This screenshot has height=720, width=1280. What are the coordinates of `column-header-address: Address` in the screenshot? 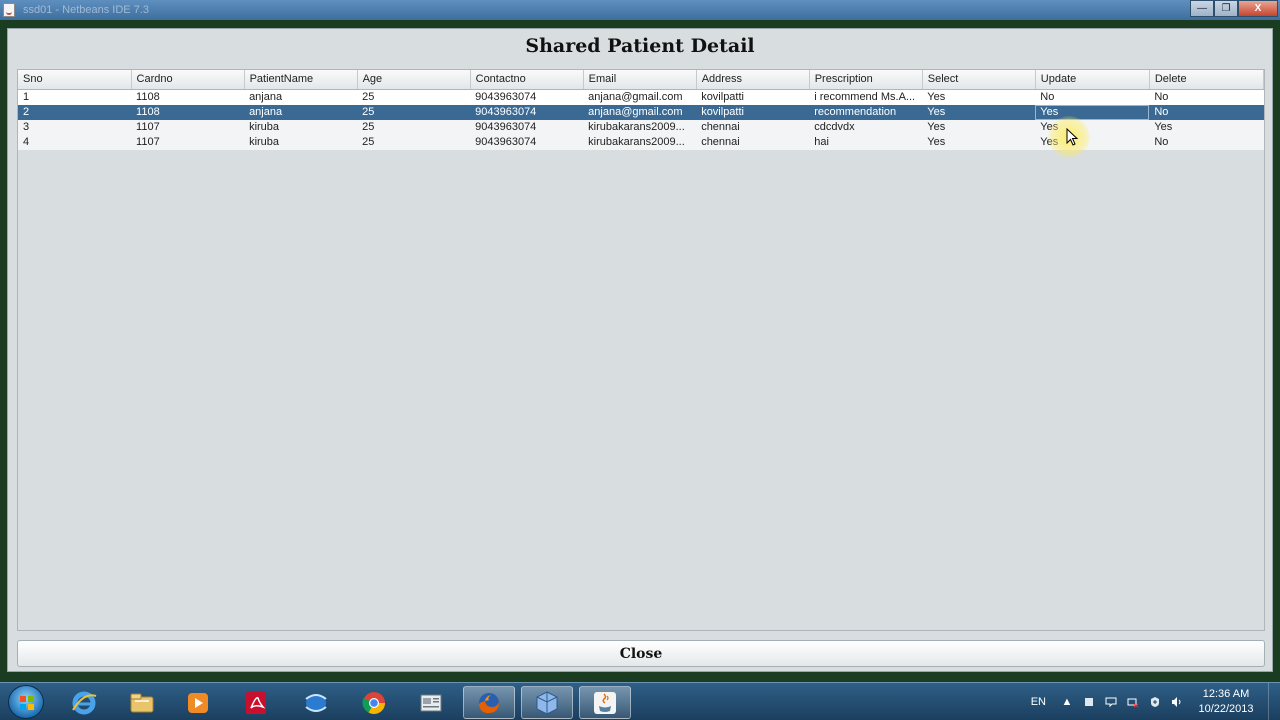 It's located at (753, 80).